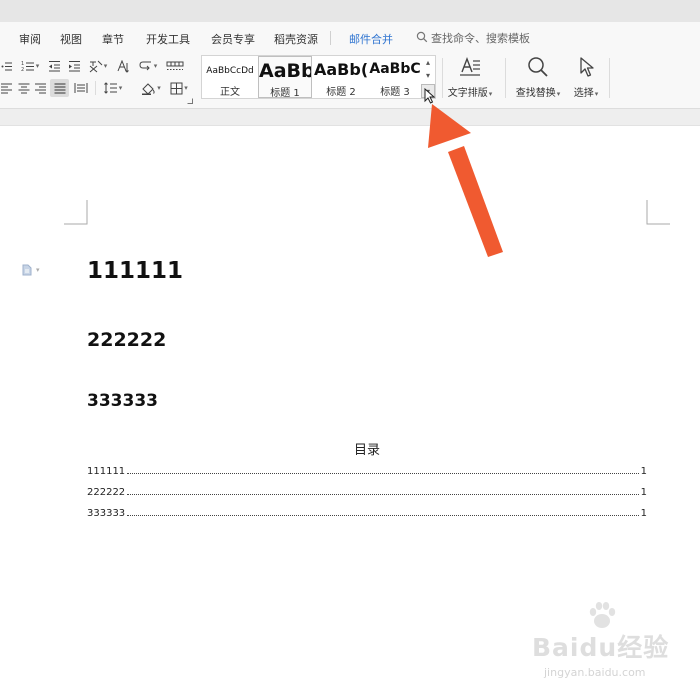 The height and width of the screenshot is (700, 700). Describe the element at coordinates (74, 66) in the screenshot. I see `increase-indent-button` at that location.